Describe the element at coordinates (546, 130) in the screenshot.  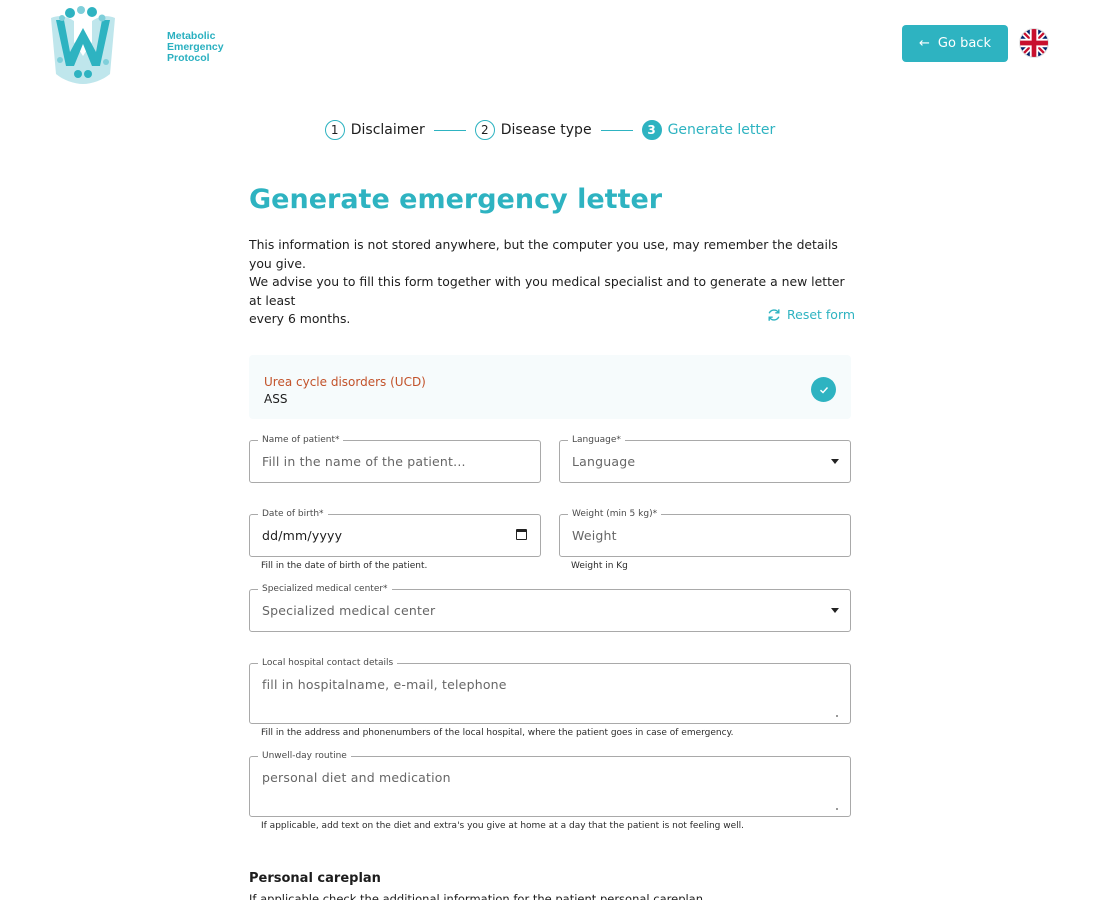
I see `step-label: Disease type` at that location.